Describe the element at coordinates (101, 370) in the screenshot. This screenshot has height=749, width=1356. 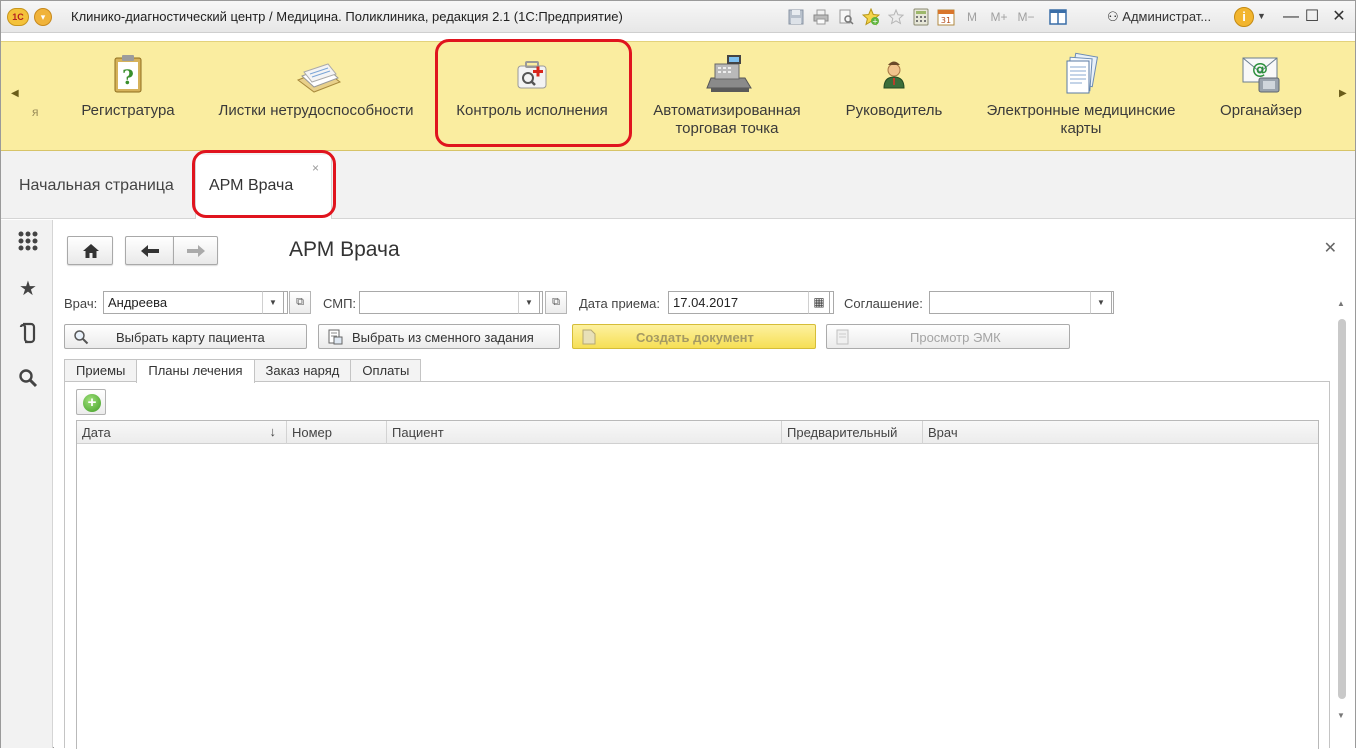
I see `tab-priemy: Приемы` at that location.